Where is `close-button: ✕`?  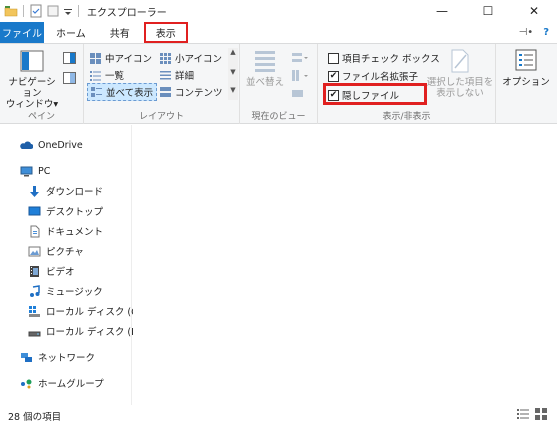
close-button: ✕ is located at coordinates (534, 11).